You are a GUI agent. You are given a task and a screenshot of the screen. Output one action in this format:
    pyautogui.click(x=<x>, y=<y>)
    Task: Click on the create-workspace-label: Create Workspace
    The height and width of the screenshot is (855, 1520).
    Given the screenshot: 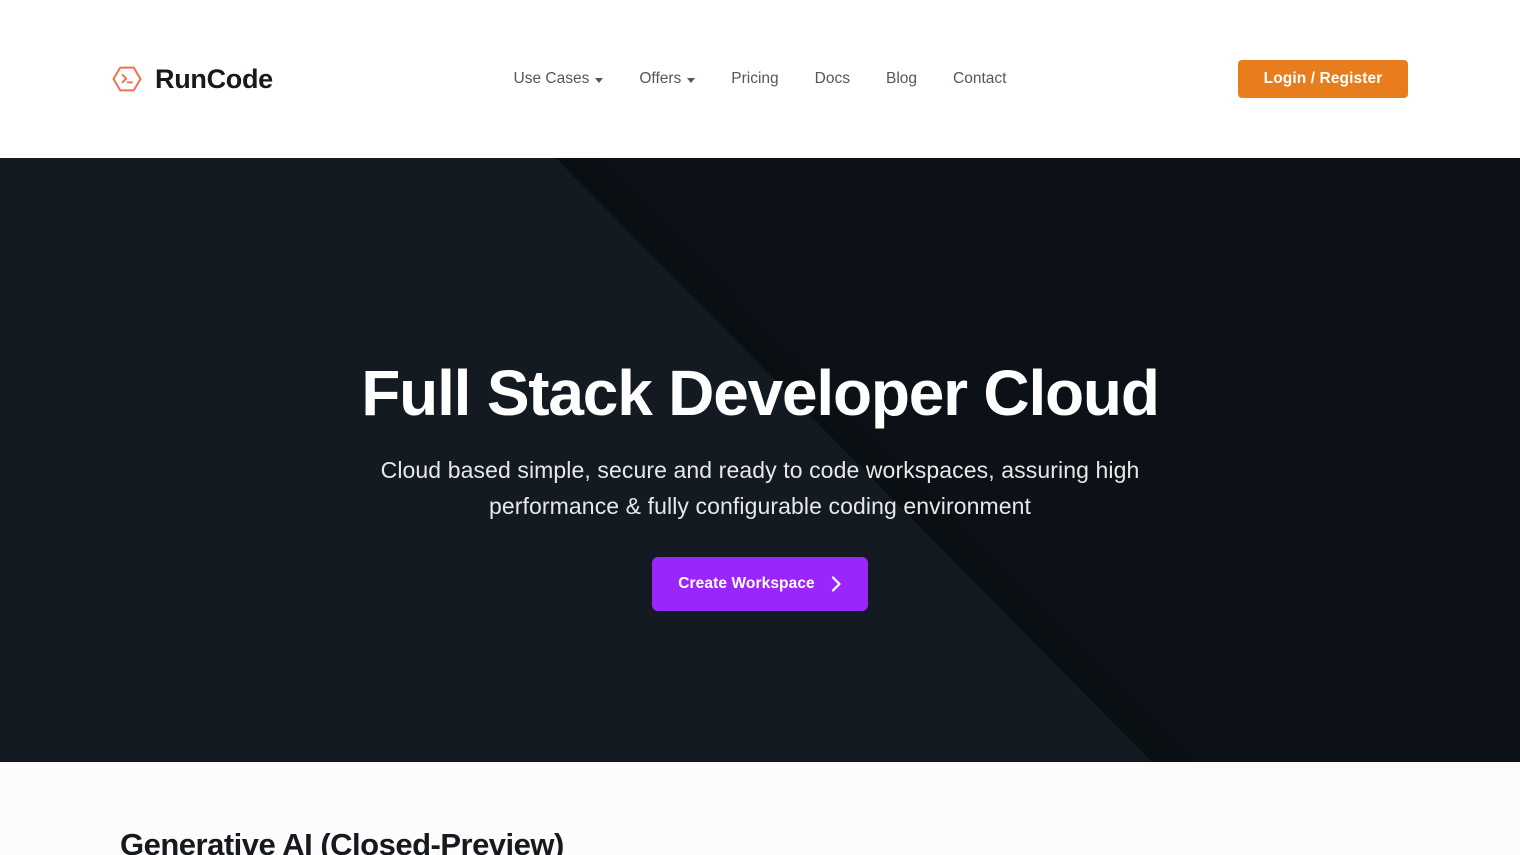 What is the action you would take?
    pyautogui.click(x=746, y=583)
    